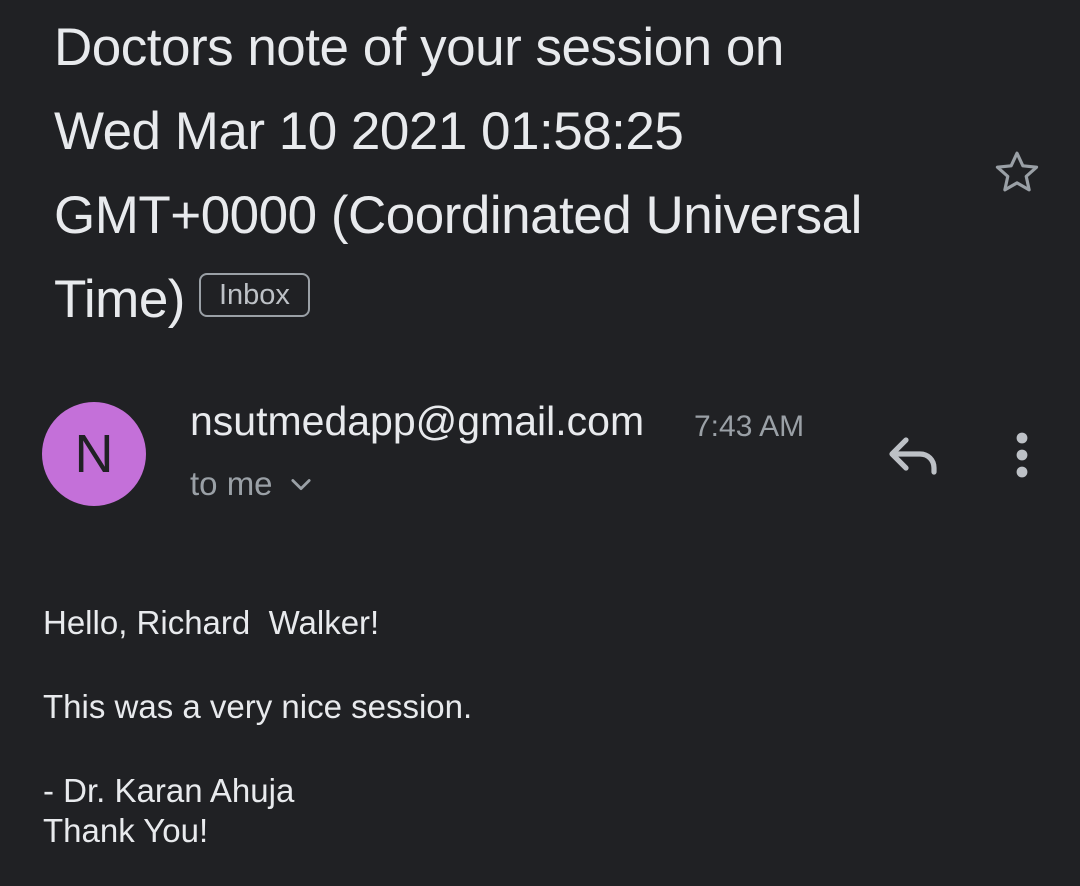 Image resolution: width=1080 pixels, height=886 pixels. I want to click on reply-icon, so click(913, 456).